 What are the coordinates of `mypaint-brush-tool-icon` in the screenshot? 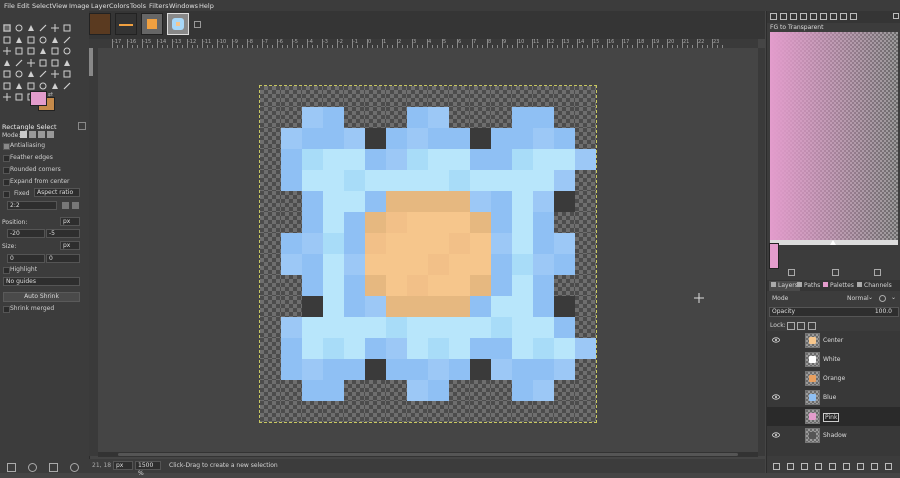 It's located at (55, 74).